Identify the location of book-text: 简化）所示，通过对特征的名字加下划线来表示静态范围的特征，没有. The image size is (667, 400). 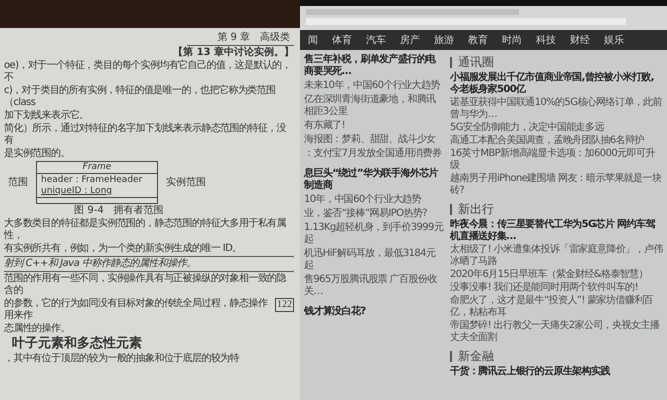
(146, 135).